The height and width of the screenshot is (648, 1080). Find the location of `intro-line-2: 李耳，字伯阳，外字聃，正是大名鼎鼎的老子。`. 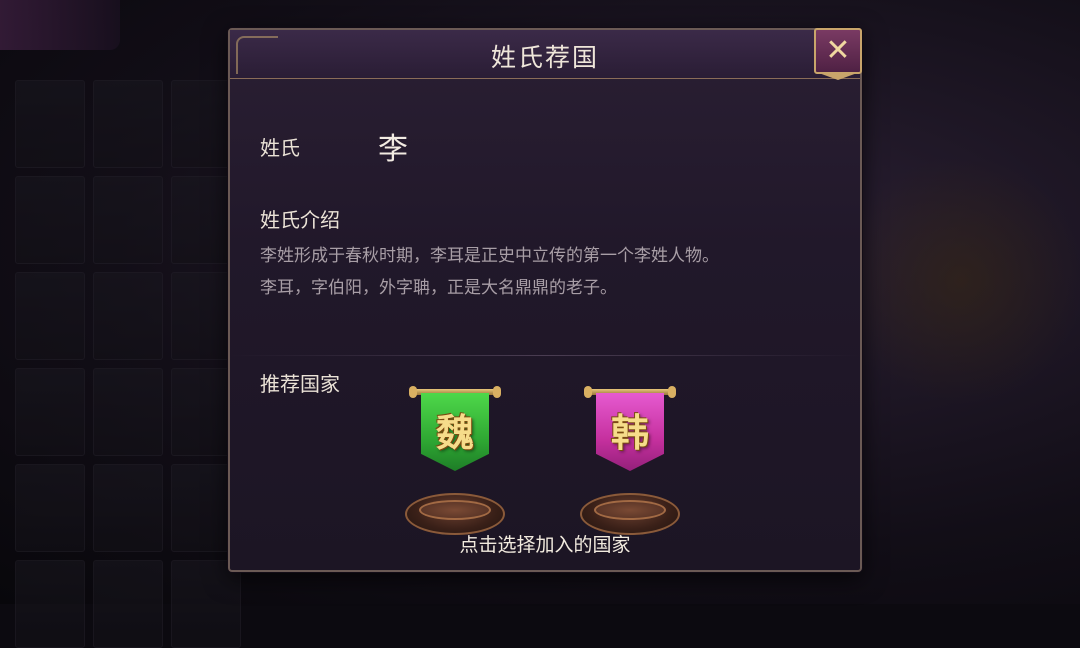

intro-line-2: 李耳，字伯阳，外字聃，正是大名鼎鼎的老子。 is located at coordinates (438, 288).